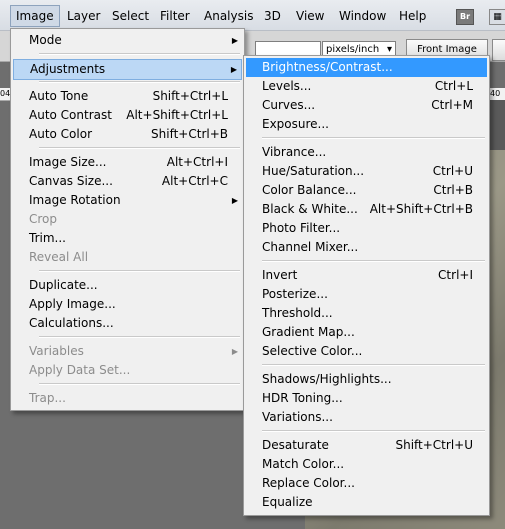 The height and width of the screenshot is (529, 505). I want to click on menu-3d: 3D, so click(272, 16).